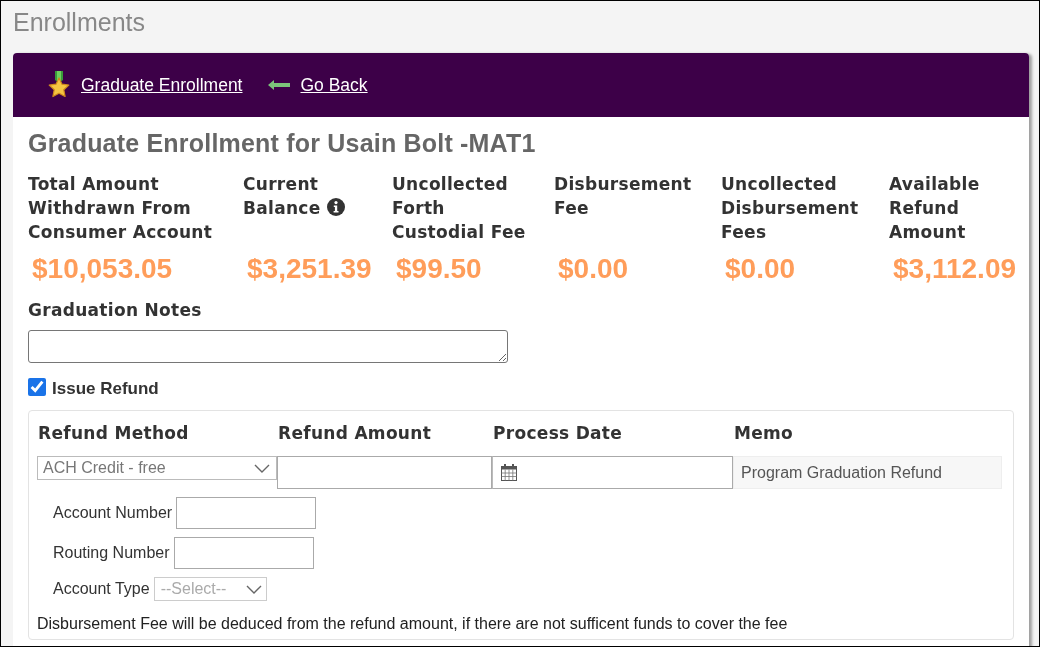  I want to click on summary-amount: $3,112.09, so click(954, 269).